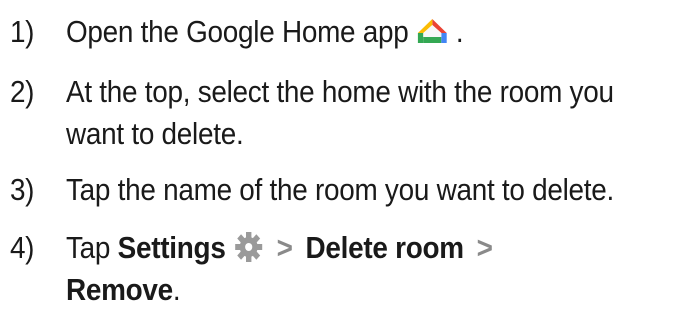 The width and height of the screenshot is (678, 311). Describe the element at coordinates (22, 189) in the screenshot. I see `step-number: 3)` at that location.